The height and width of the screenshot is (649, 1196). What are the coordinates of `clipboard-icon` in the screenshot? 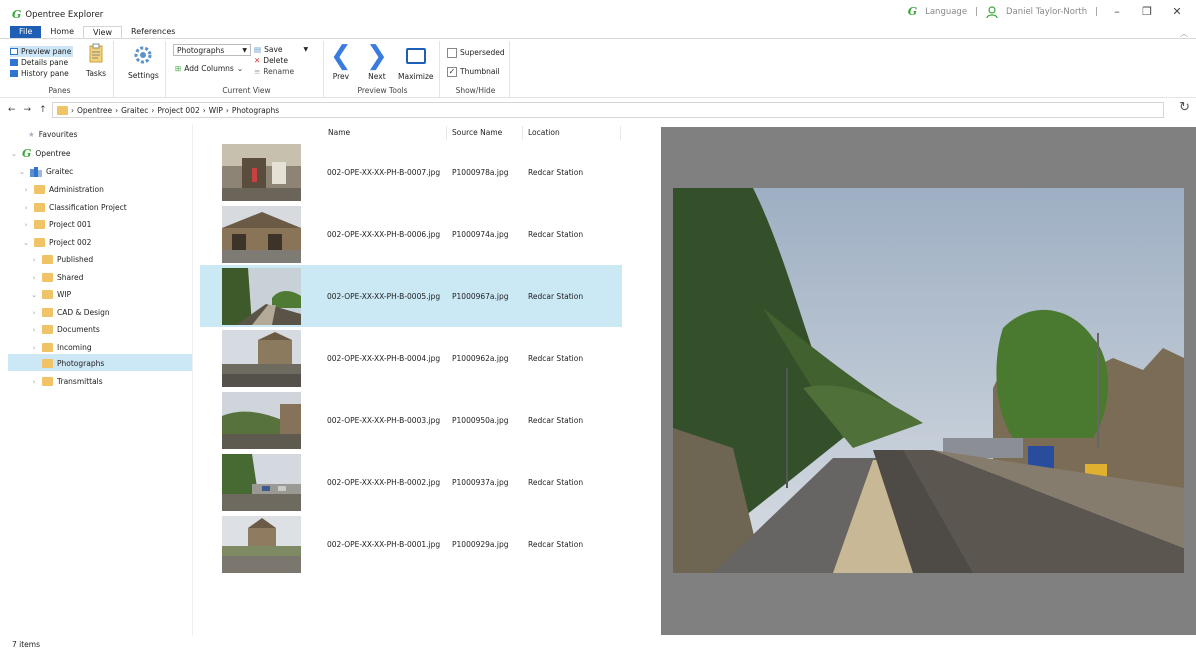 It's located at (96, 53).